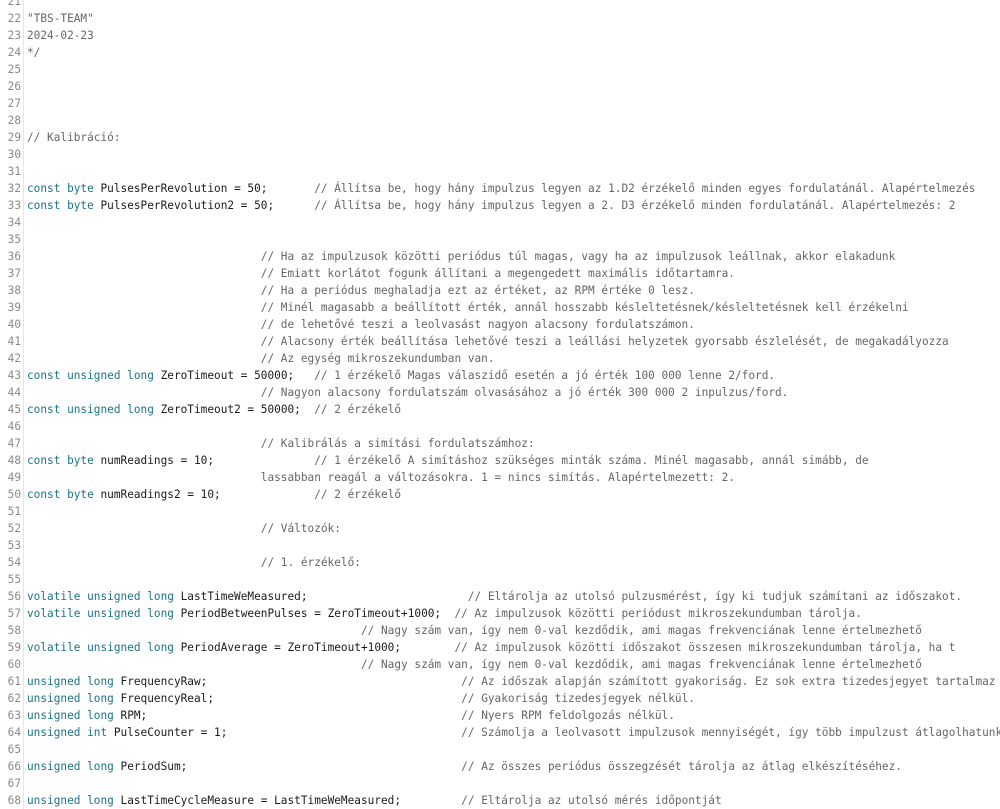  I want to click on code-line: 29// Kalibráció:, so click(500, 137).